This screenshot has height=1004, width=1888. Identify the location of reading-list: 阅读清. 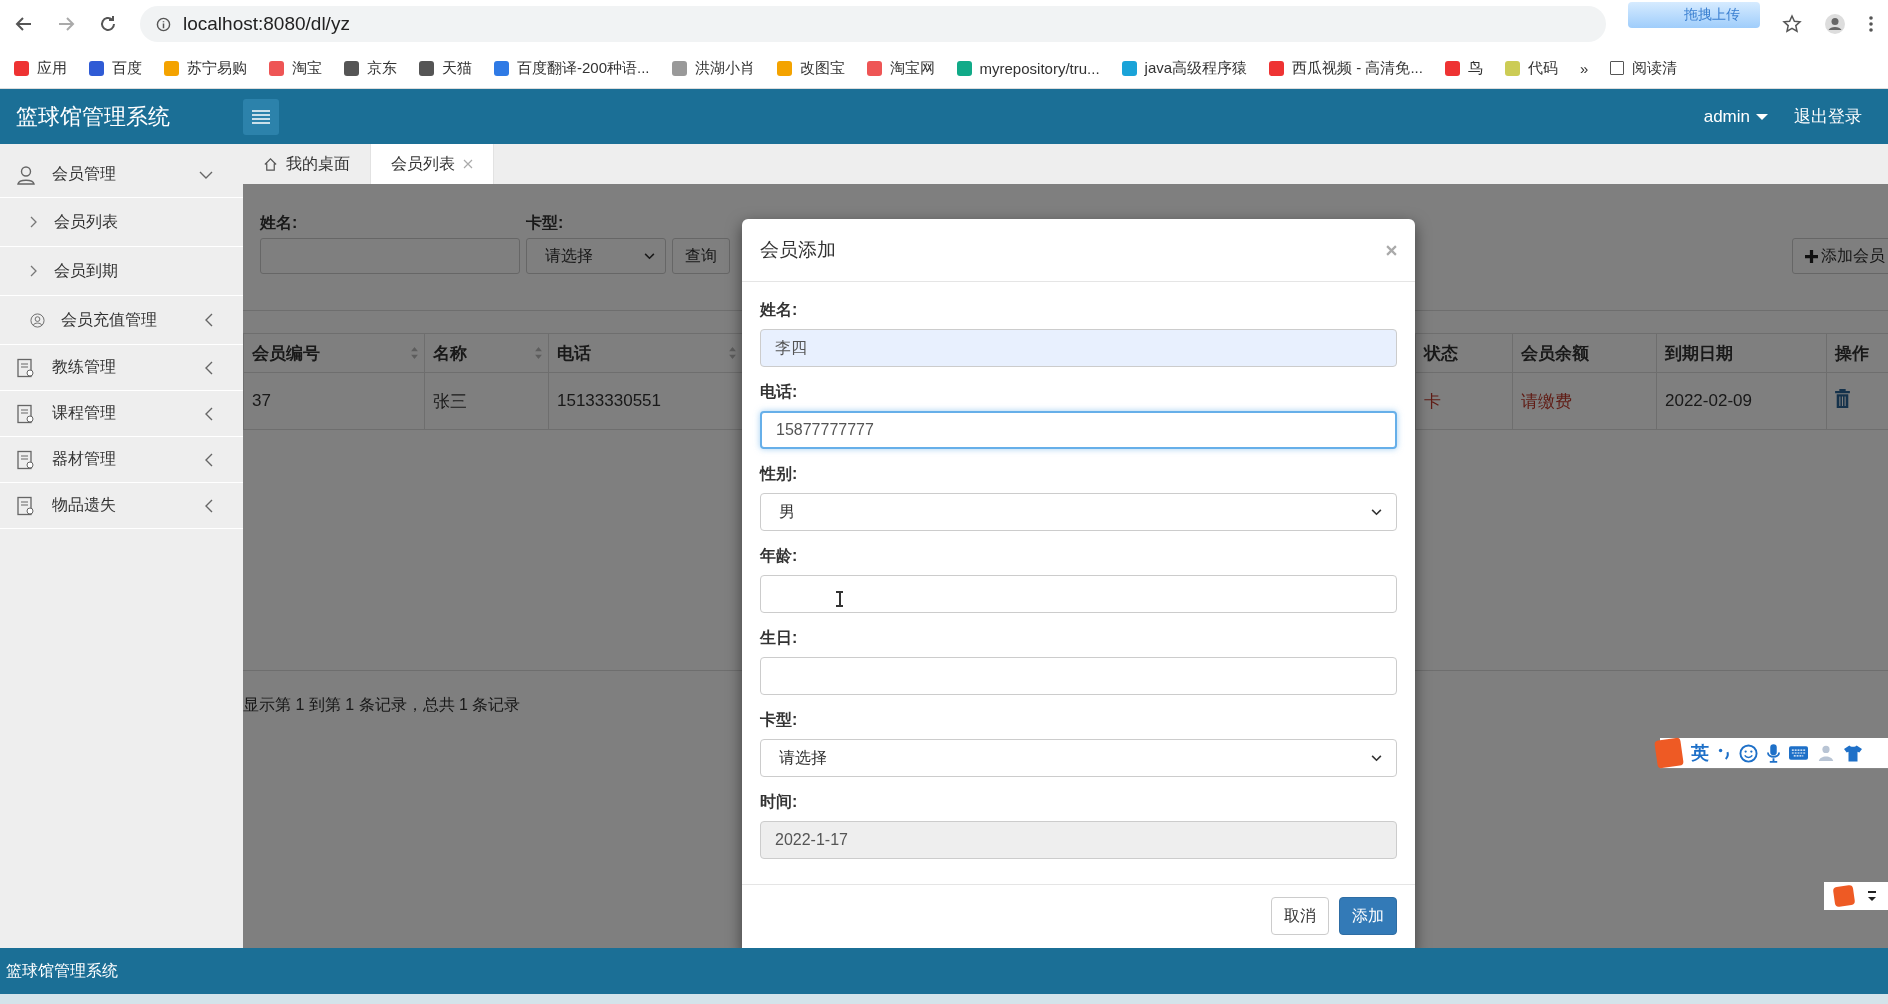
(1644, 68).